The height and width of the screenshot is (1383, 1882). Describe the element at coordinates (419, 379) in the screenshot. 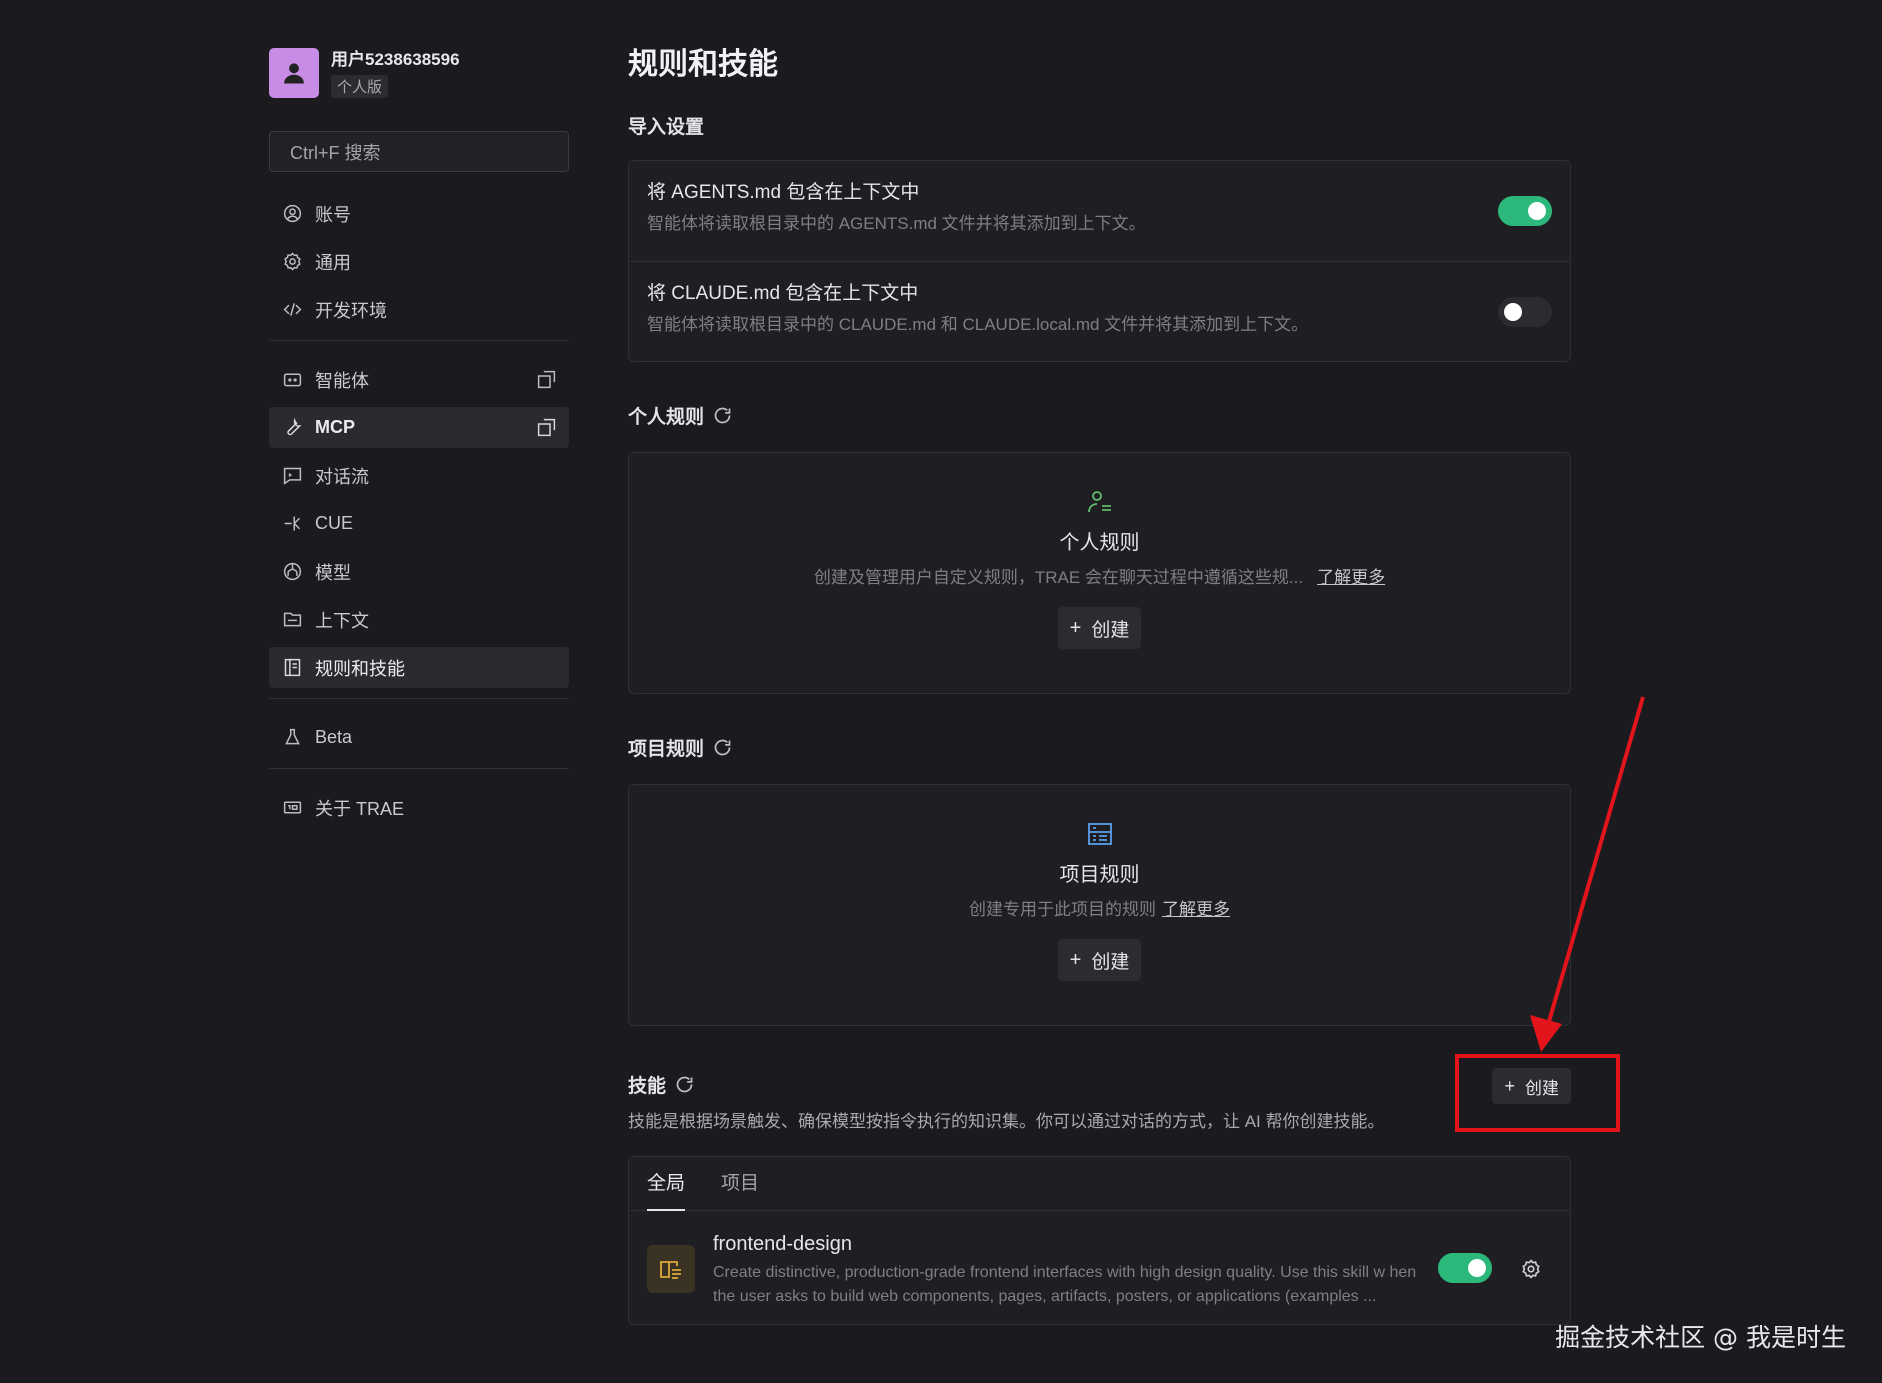

I see `sidebar-item-agents: 智能体` at that location.